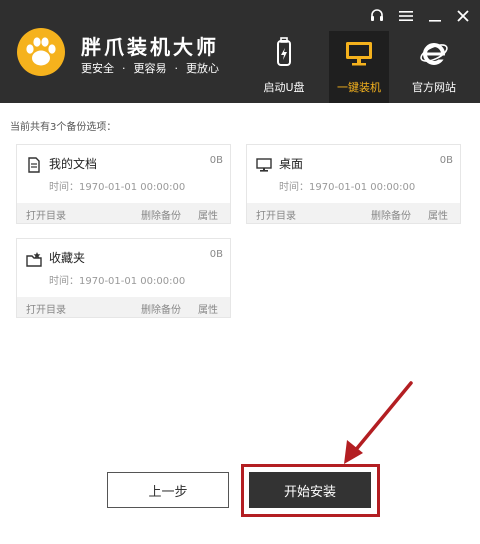 This screenshot has width=480, height=544. What do you see at coordinates (310, 490) in the screenshot?
I see `start-install-button: 开始安装` at bounding box center [310, 490].